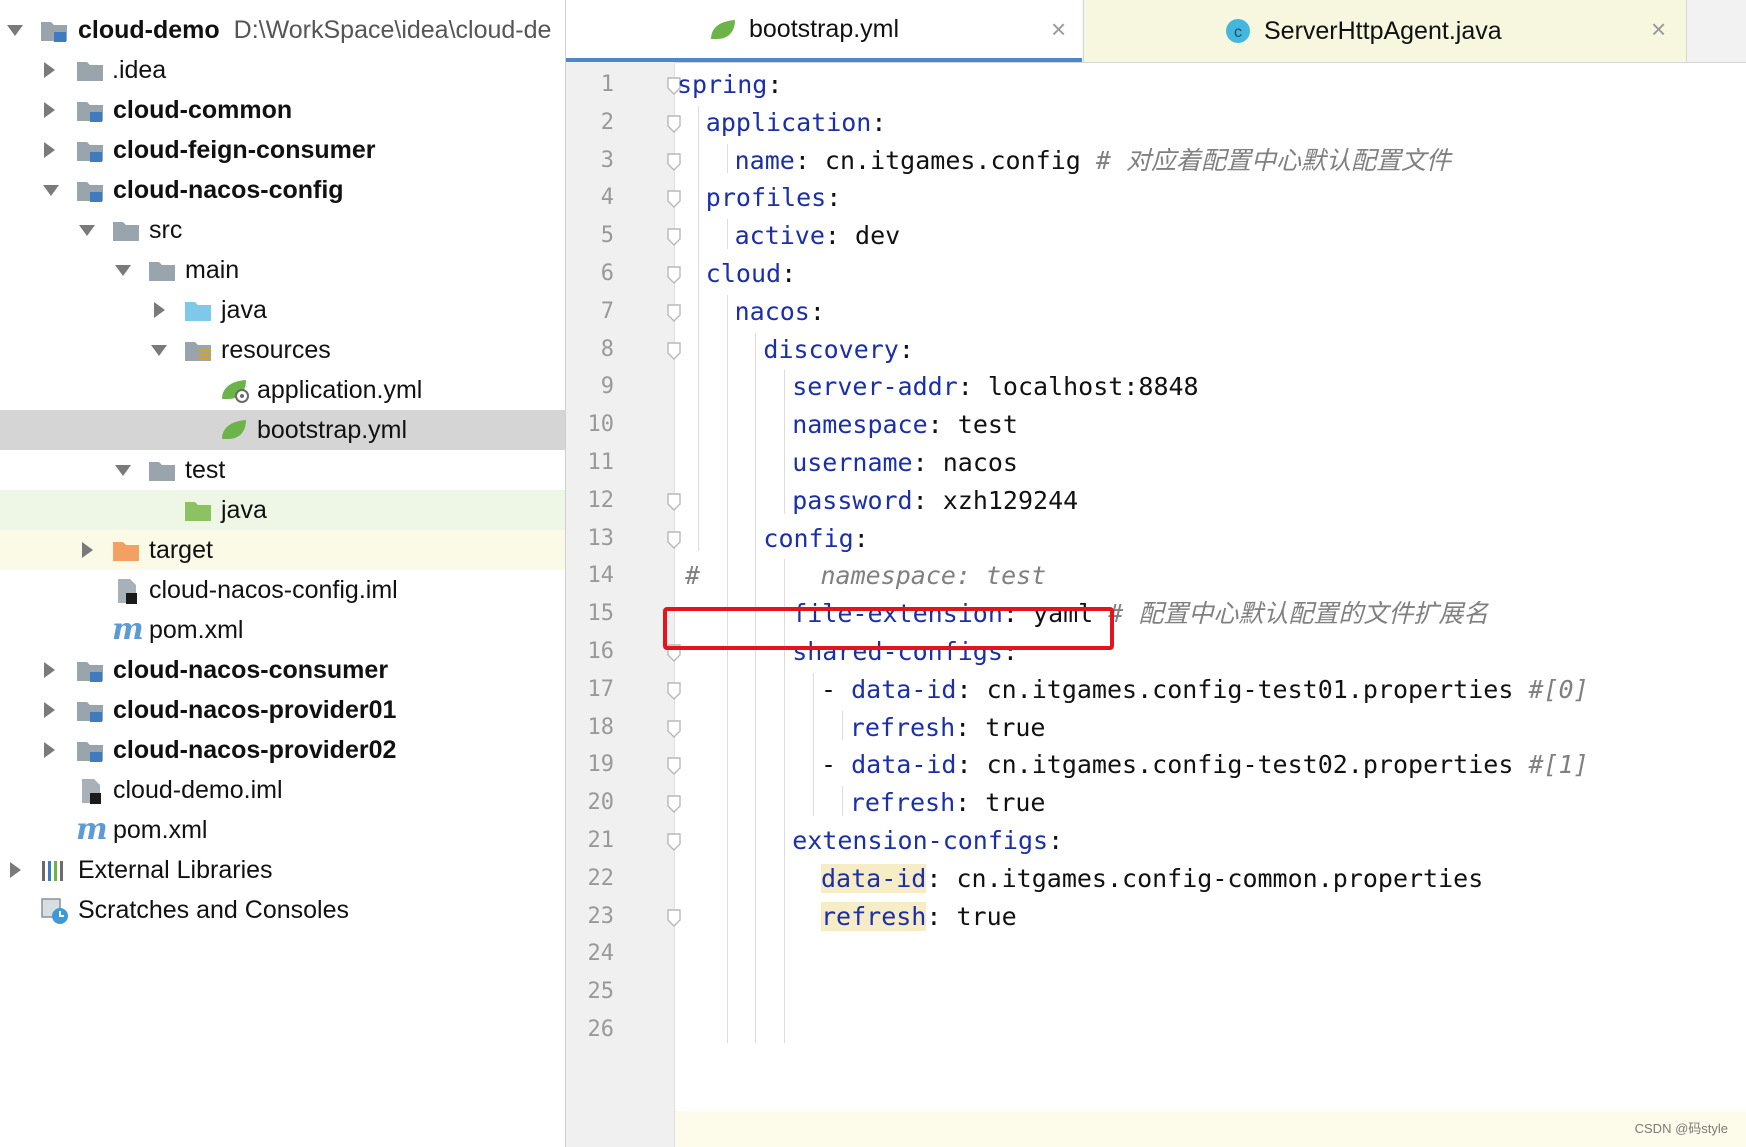  I want to click on tree-item-label: cloud-nacos-config.iml, so click(273, 590).